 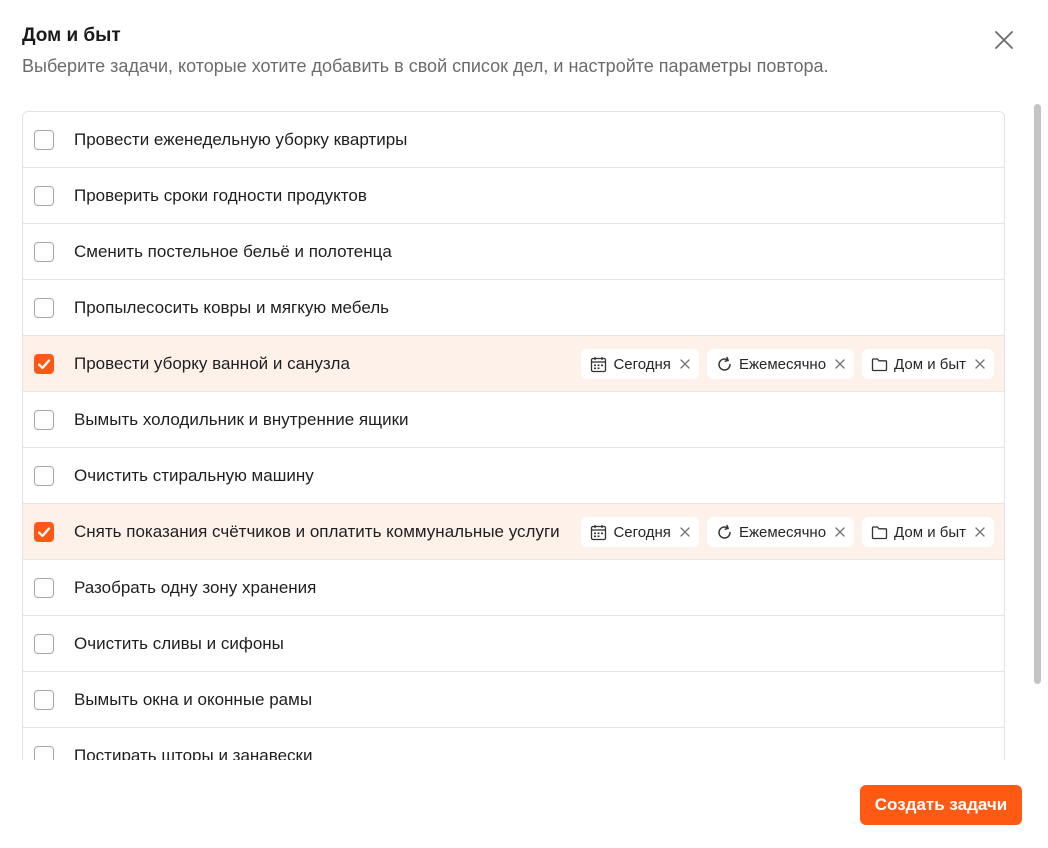 I want to click on task-label: Очистить сливы и сифоны, so click(x=179, y=643).